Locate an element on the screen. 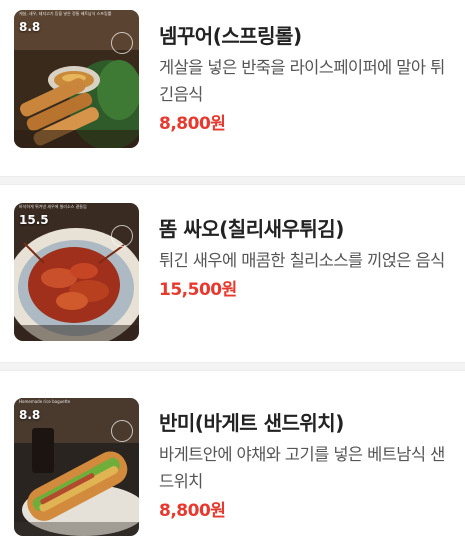  spring-roll-photo: 게살, 새우, 돼지고기 등을 넣은 정통 베트남식 스프링롤 8.8 is located at coordinates (76, 79).